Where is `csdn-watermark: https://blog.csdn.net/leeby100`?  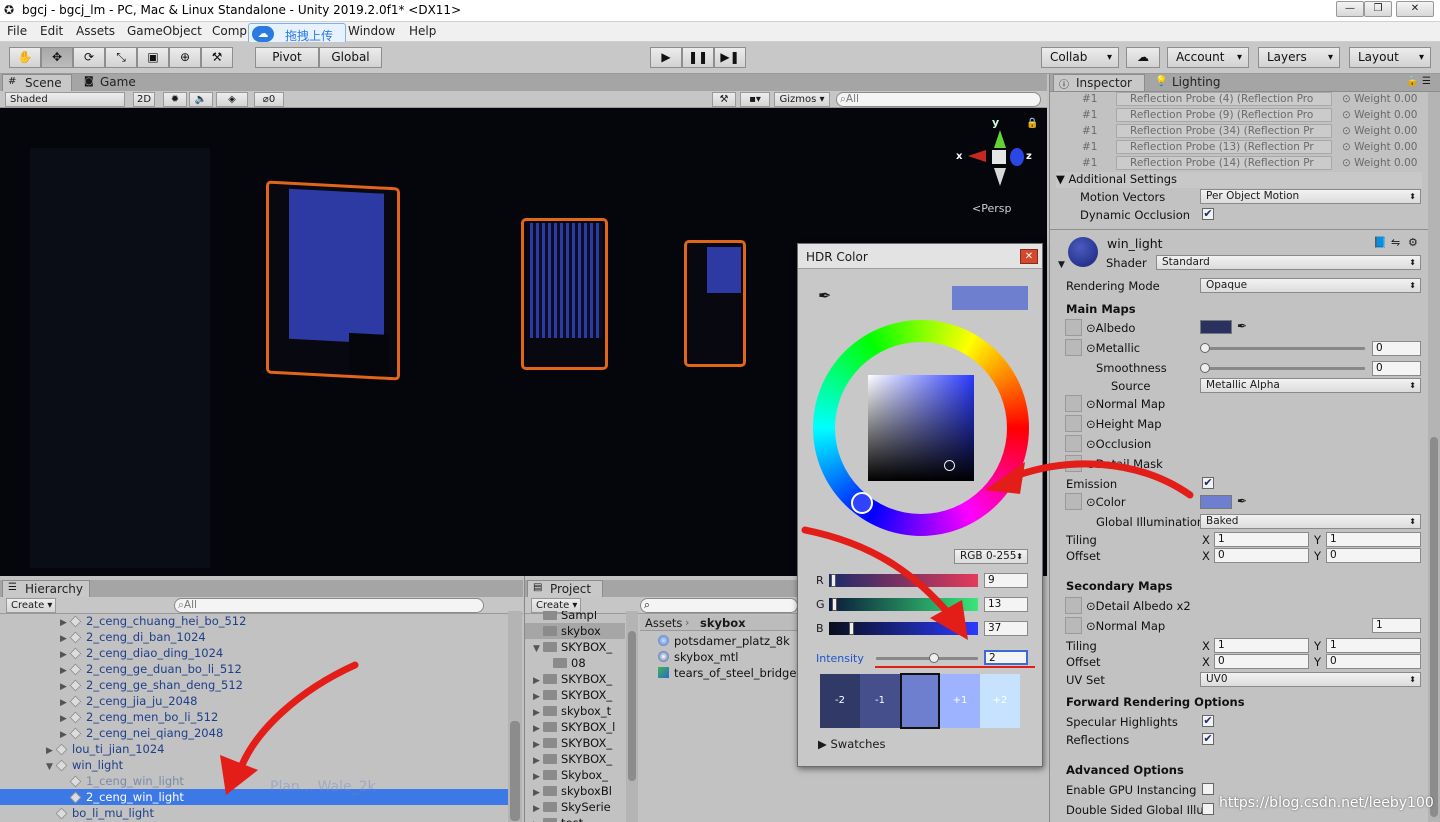
csdn-watermark: https://blog.csdn.net/leeby100 is located at coordinates (1326, 803).